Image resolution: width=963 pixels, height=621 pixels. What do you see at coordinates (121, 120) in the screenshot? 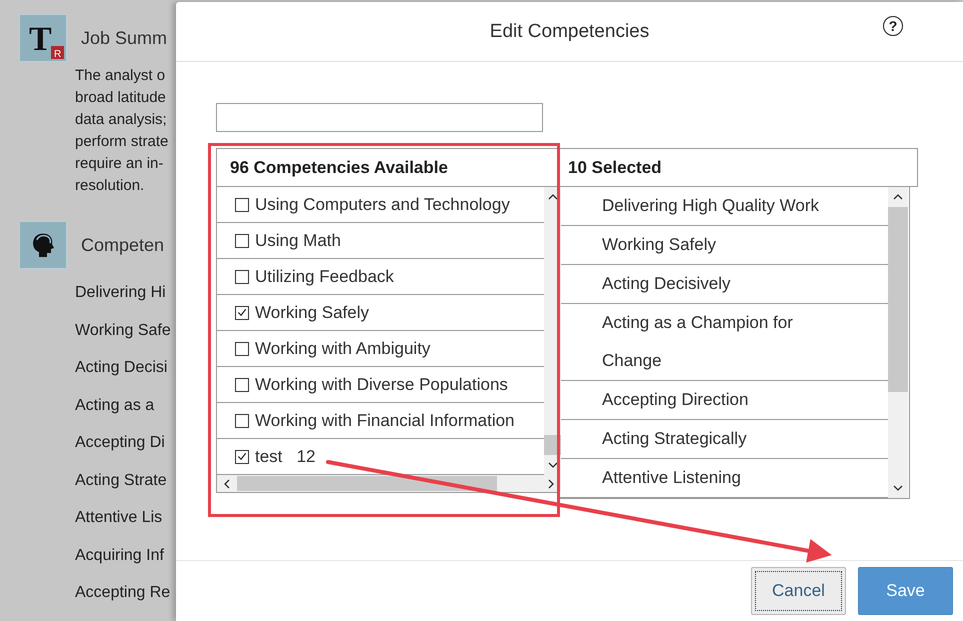
I see `summary-text-line: data analysis;` at bounding box center [121, 120].